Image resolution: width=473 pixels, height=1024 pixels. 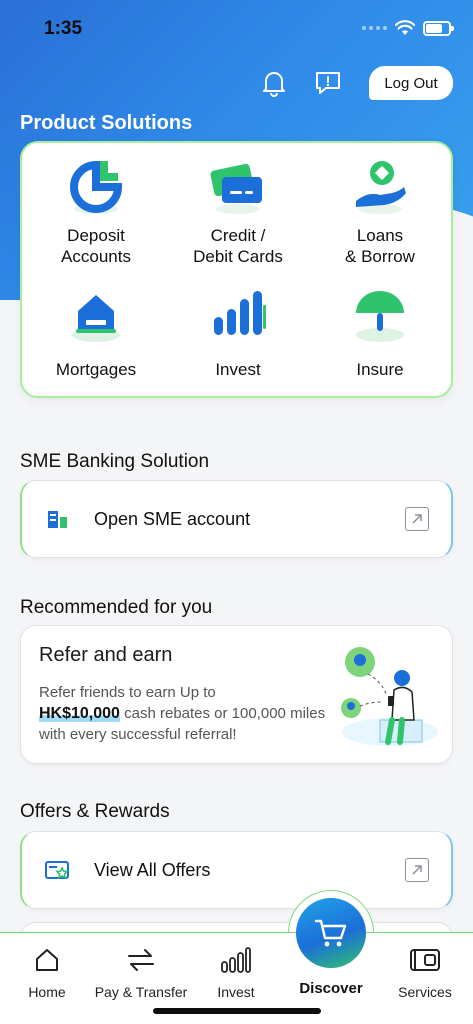 What do you see at coordinates (141, 960) in the screenshot?
I see `transfer-icon` at bounding box center [141, 960].